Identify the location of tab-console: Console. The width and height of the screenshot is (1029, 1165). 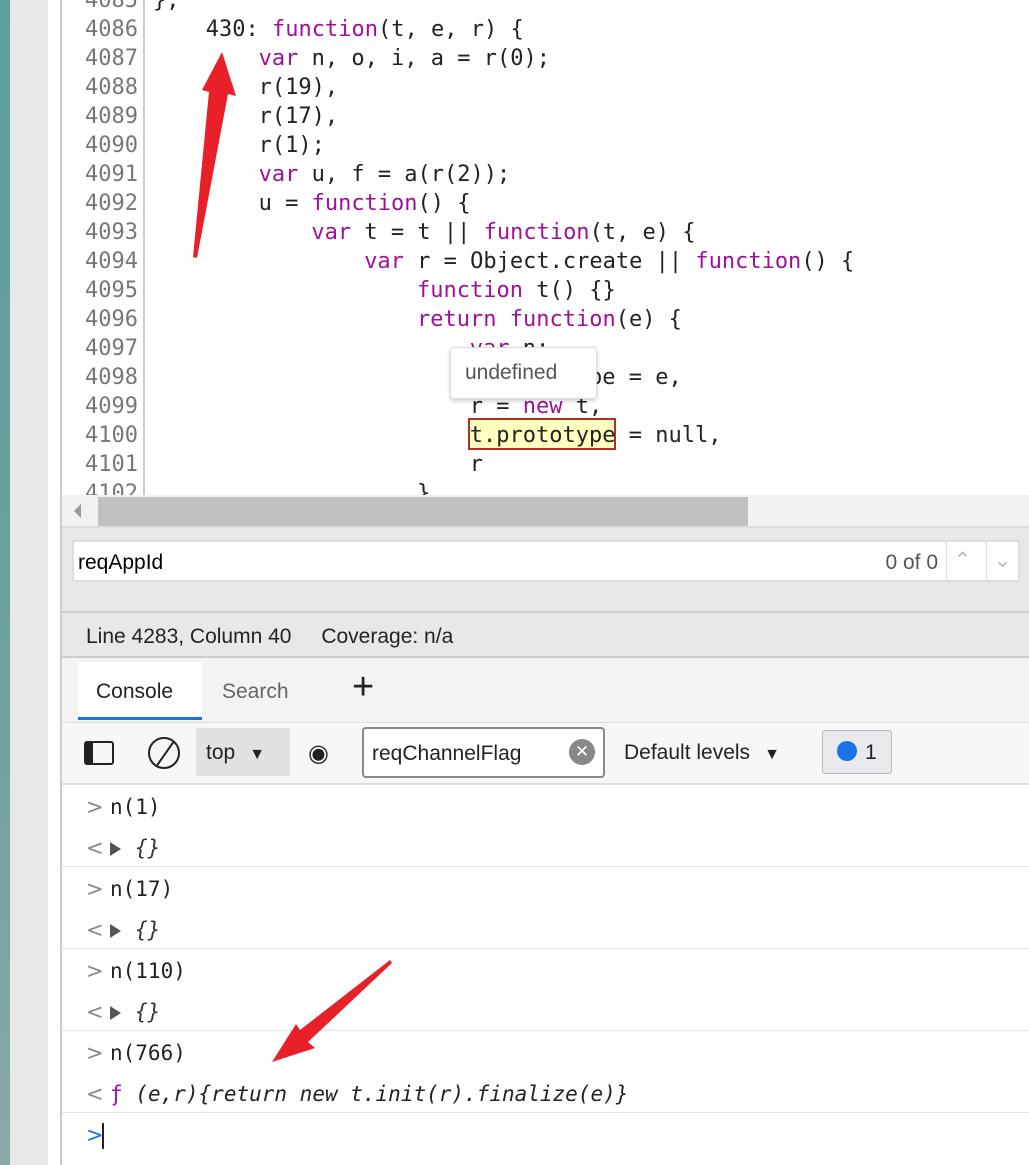
(140, 691).